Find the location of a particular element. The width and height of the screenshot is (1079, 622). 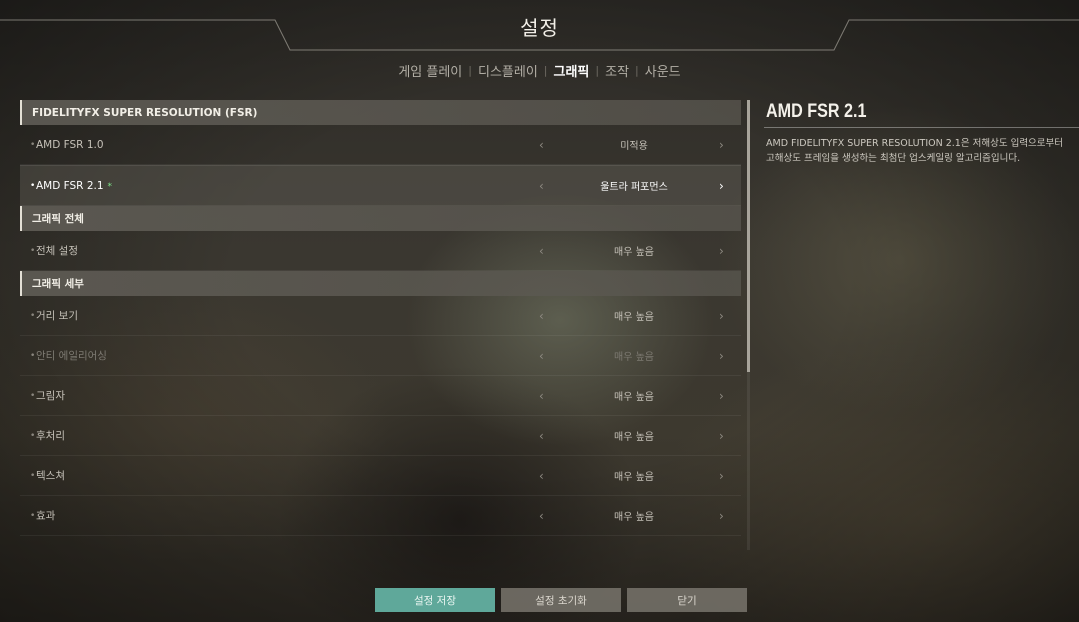

setting-label: 거리 보기 is located at coordinates (57, 316).